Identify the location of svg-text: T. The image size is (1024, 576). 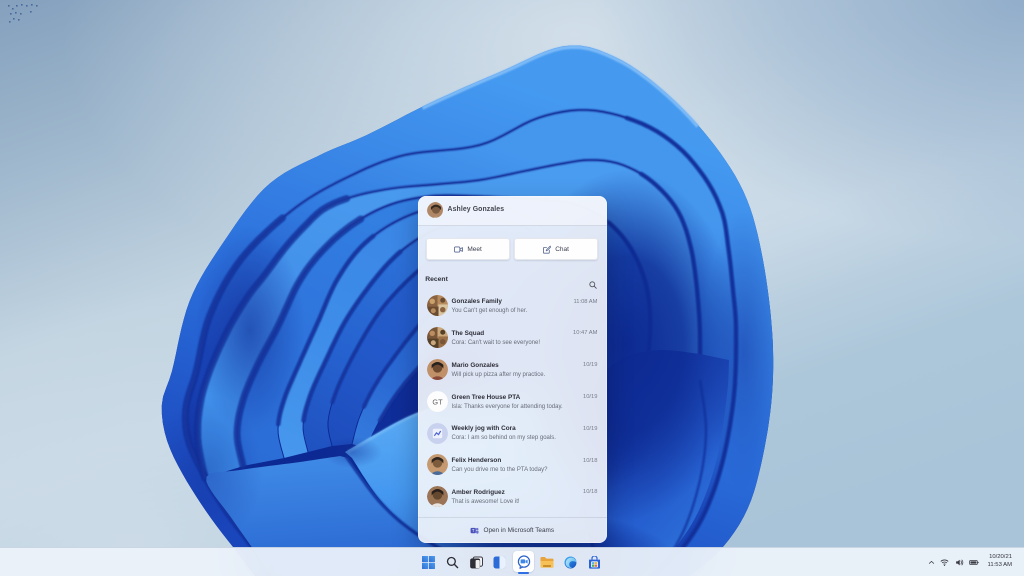
(473, 530).